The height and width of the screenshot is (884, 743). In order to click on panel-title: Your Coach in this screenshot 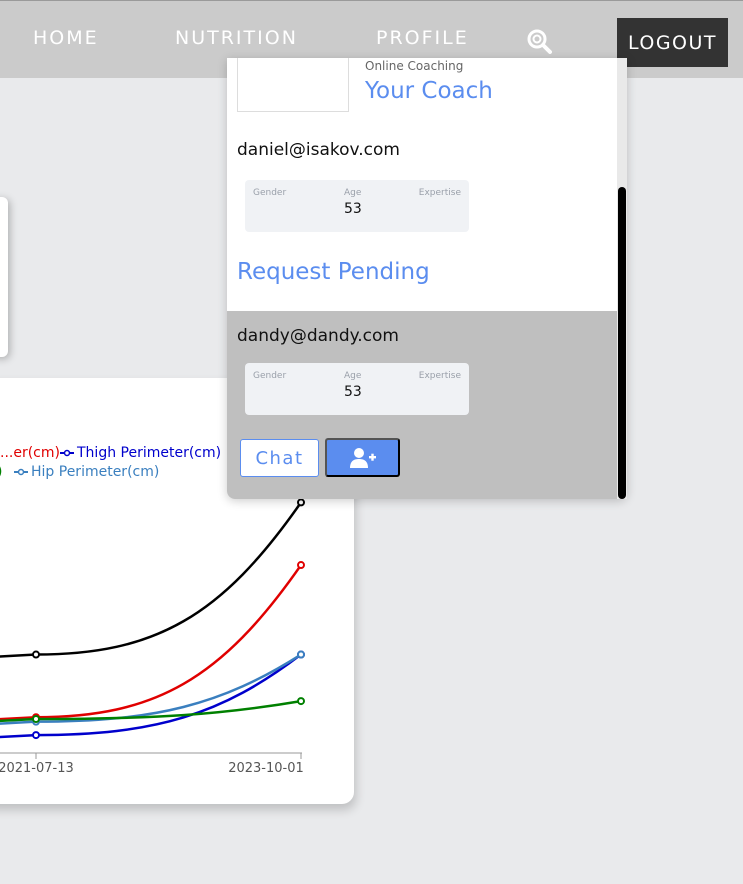, I will do `click(429, 91)`.